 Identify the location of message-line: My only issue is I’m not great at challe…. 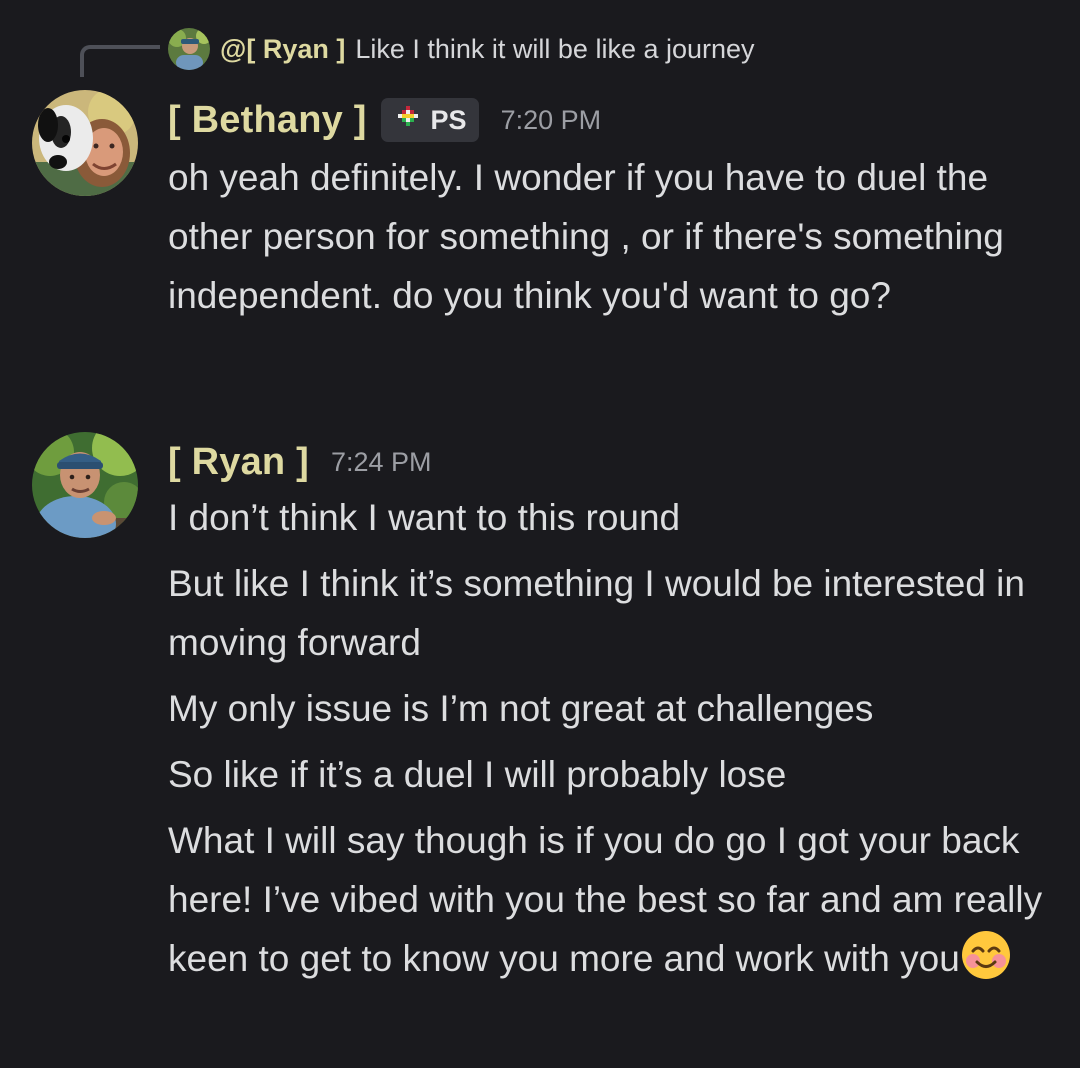
(521, 708).